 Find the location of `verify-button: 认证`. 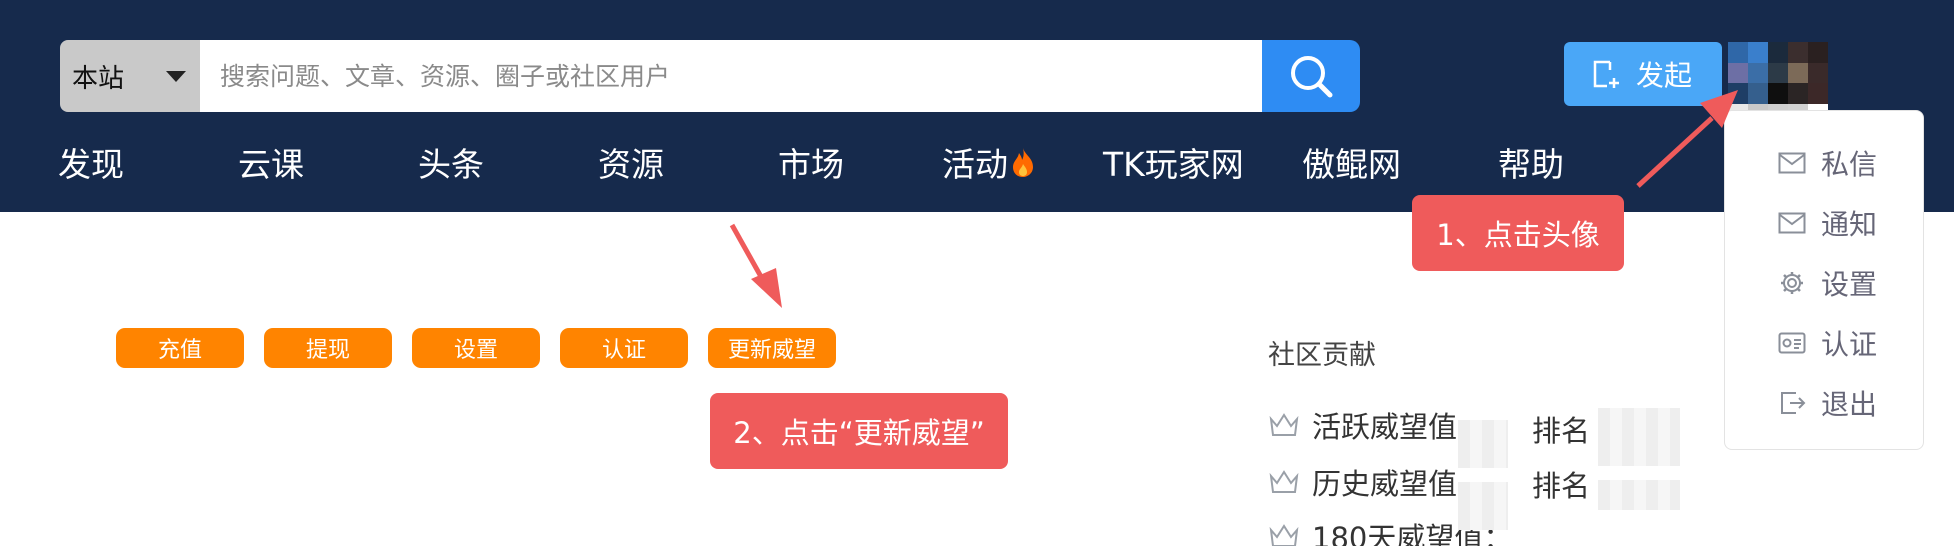

verify-button: 认证 is located at coordinates (624, 348).